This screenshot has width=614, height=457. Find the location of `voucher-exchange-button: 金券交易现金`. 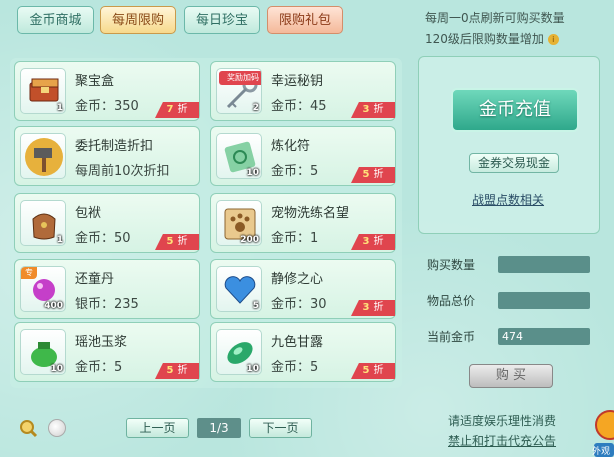

voucher-exchange-button: 金券交易现金 is located at coordinates (514, 163).